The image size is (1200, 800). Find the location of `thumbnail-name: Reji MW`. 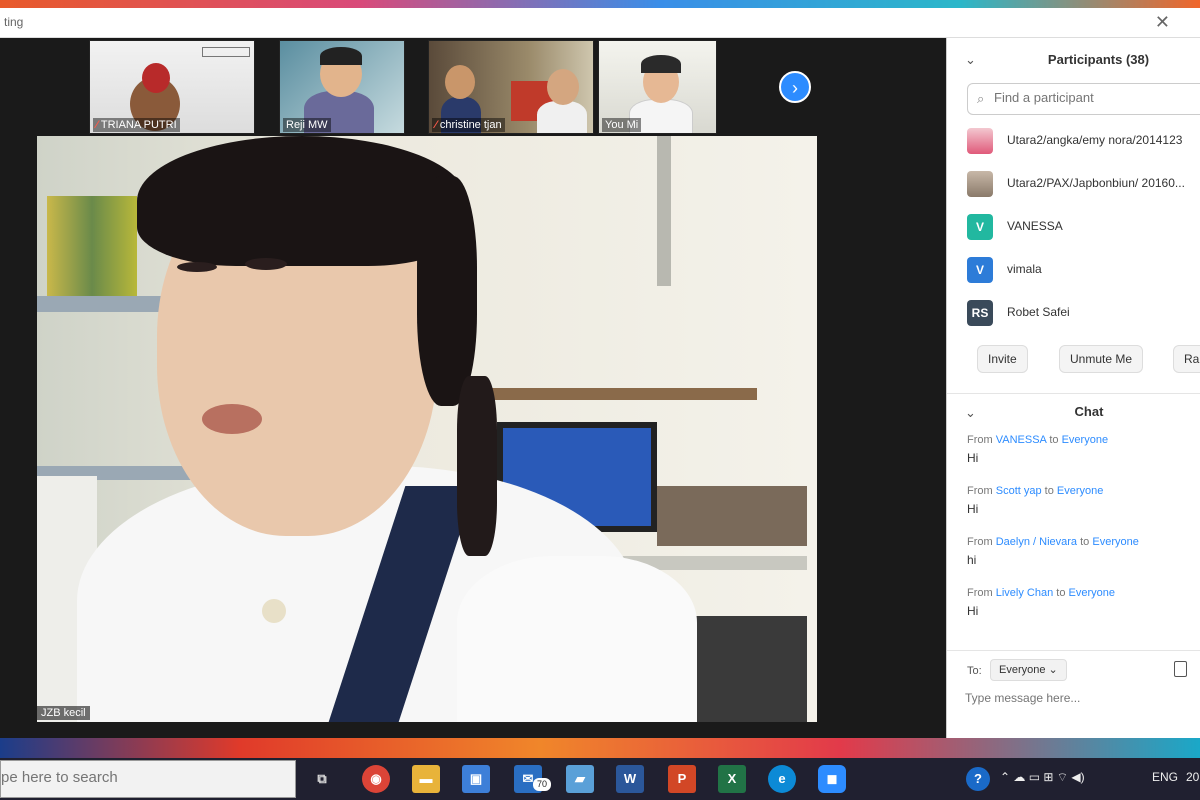

thumbnail-name: Reji MW is located at coordinates (307, 125).